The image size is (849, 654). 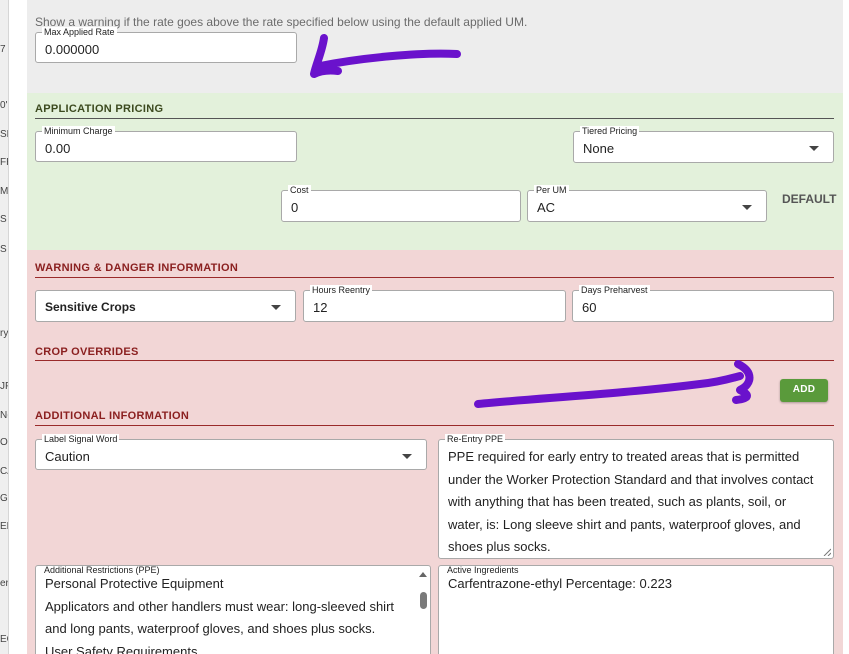 What do you see at coordinates (18, 327) in the screenshot?
I see `gutter` at bounding box center [18, 327].